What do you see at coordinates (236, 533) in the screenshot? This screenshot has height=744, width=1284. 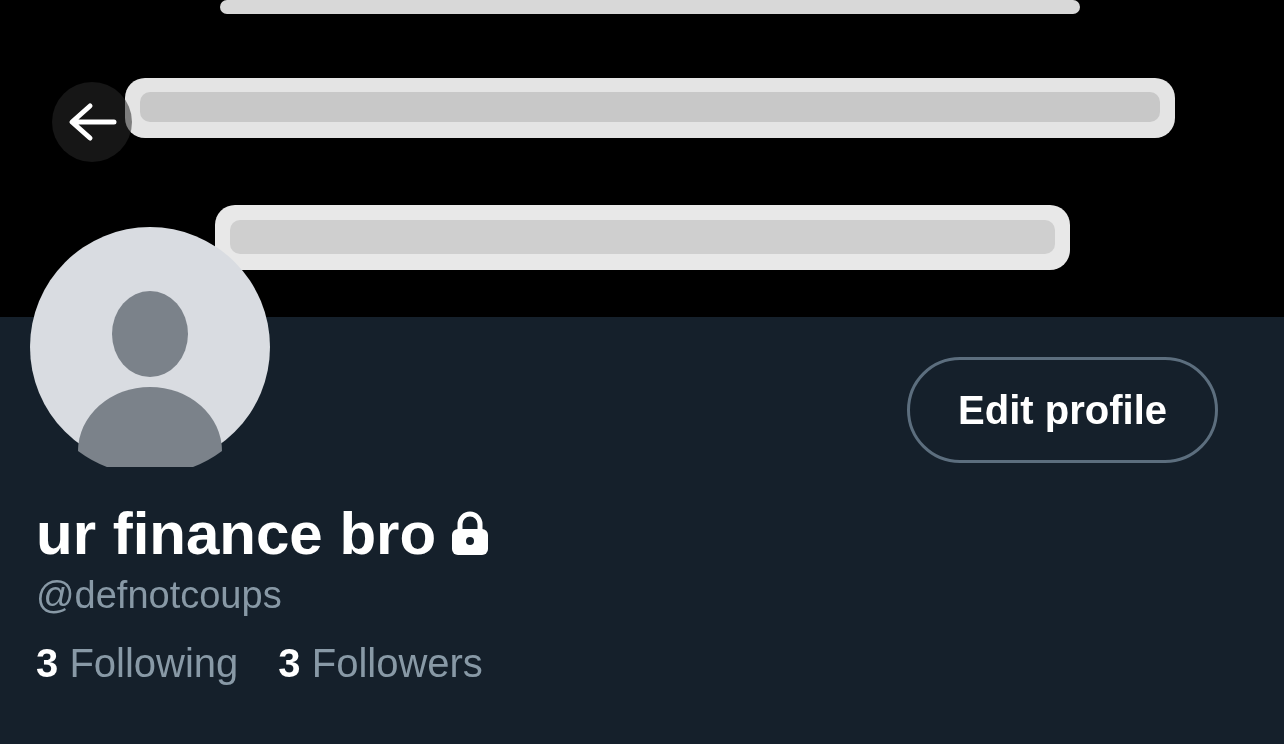 I see `display-name: ur finance bro` at bounding box center [236, 533].